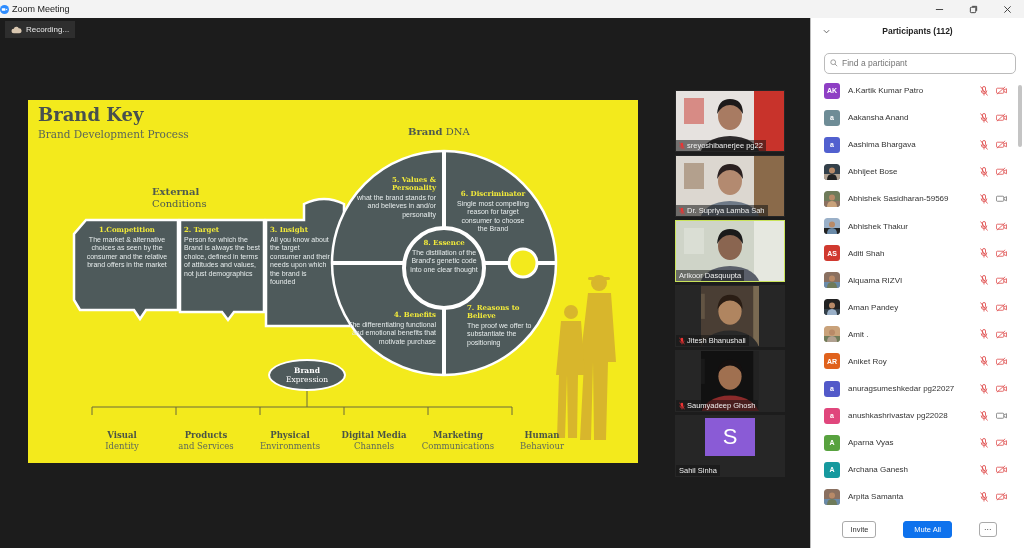 The height and width of the screenshot is (548, 1024). Describe the element at coordinates (878, 226) in the screenshot. I see `participant-name: Abhishek Thakur` at that location.